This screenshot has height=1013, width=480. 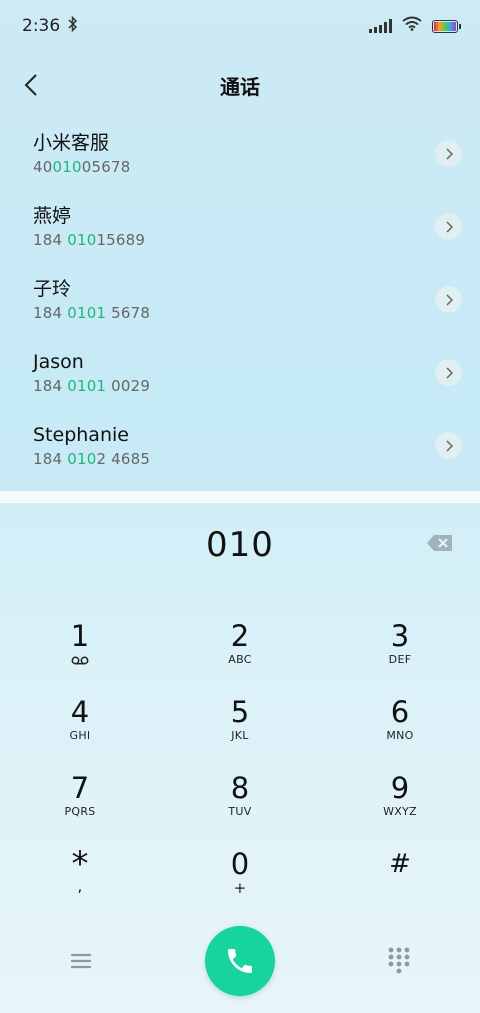 What do you see at coordinates (82, 167) in the screenshot?
I see `contact-number: 4001005678` at bounding box center [82, 167].